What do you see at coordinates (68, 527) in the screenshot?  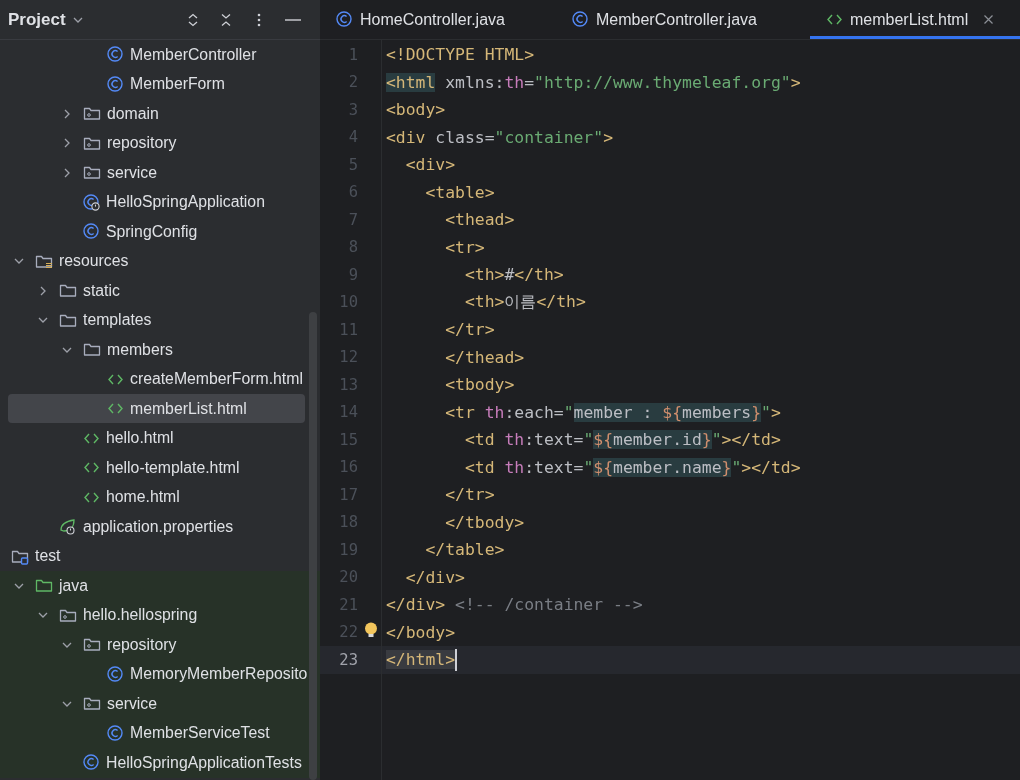 I see `leaf-icon` at bounding box center [68, 527].